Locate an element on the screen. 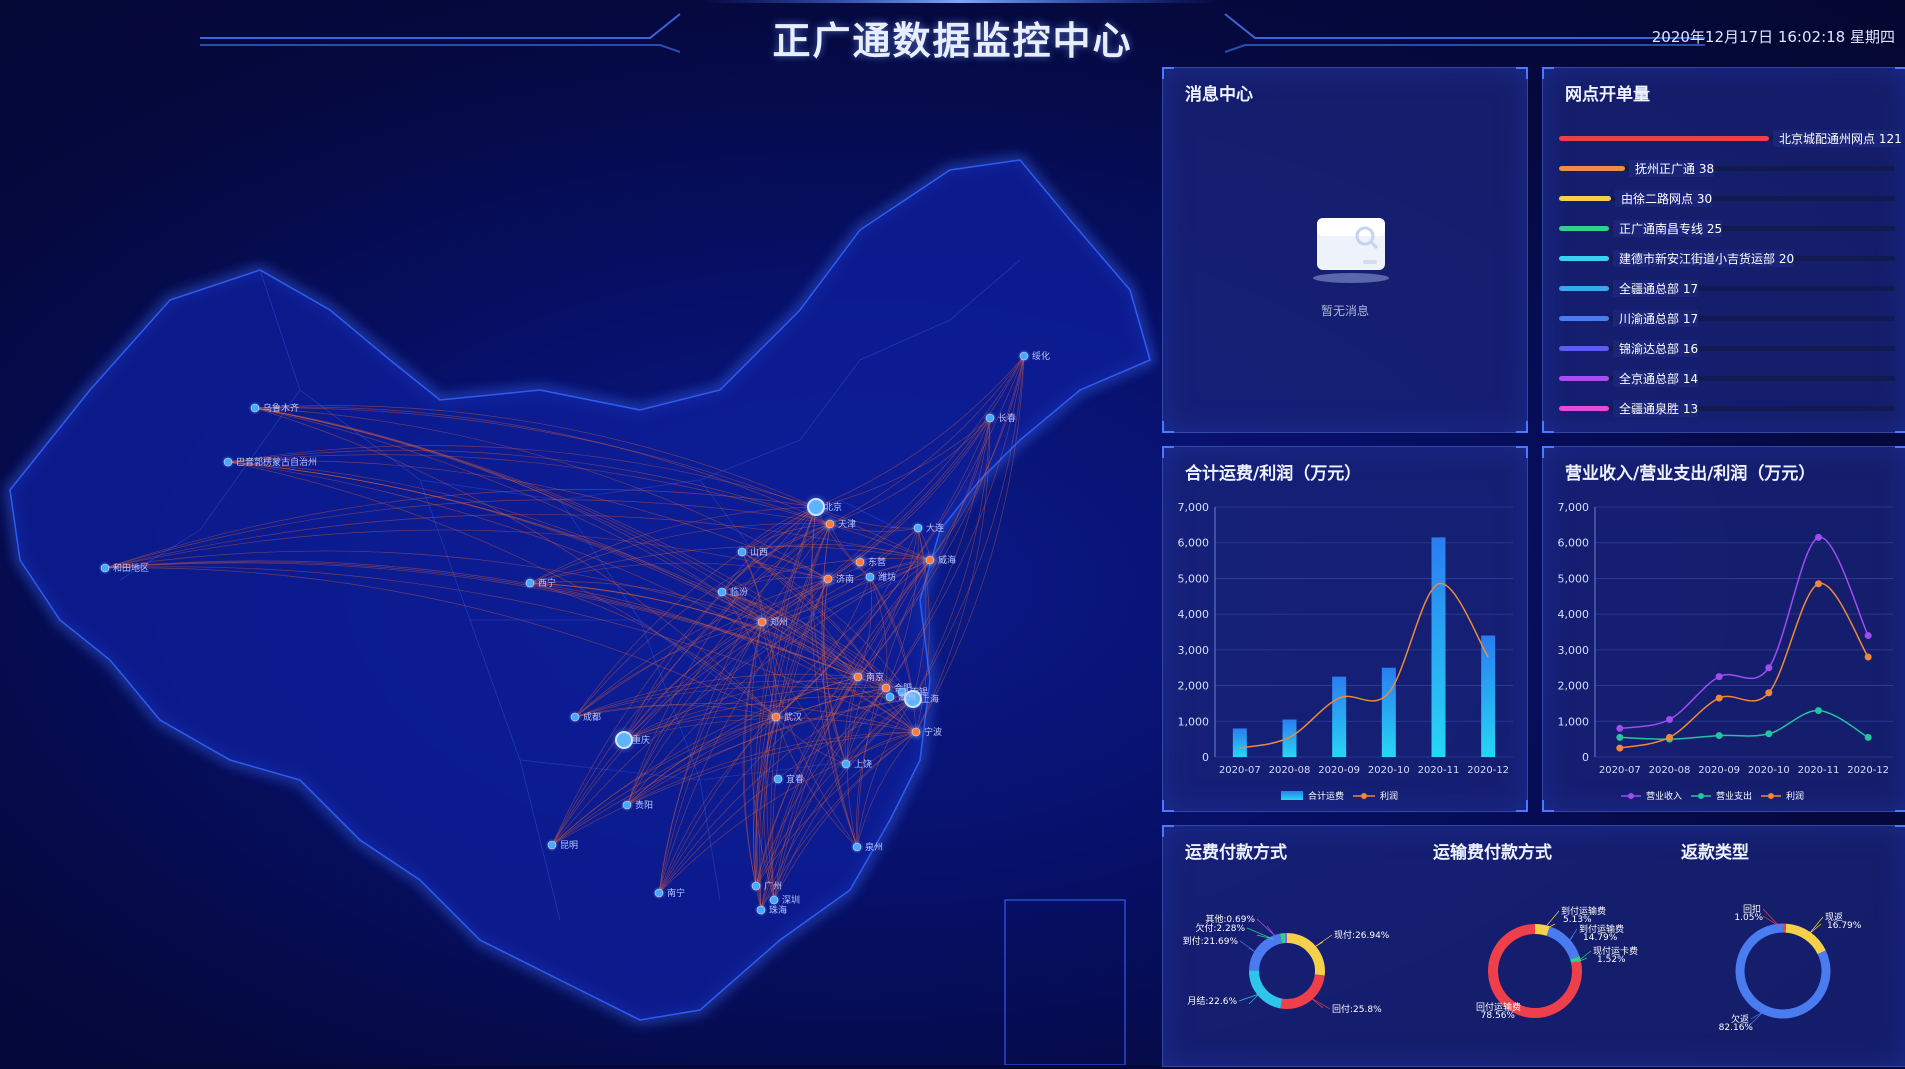  ranking-row: 北京城配通州网点 121 is located at coordinates (1729, 138).